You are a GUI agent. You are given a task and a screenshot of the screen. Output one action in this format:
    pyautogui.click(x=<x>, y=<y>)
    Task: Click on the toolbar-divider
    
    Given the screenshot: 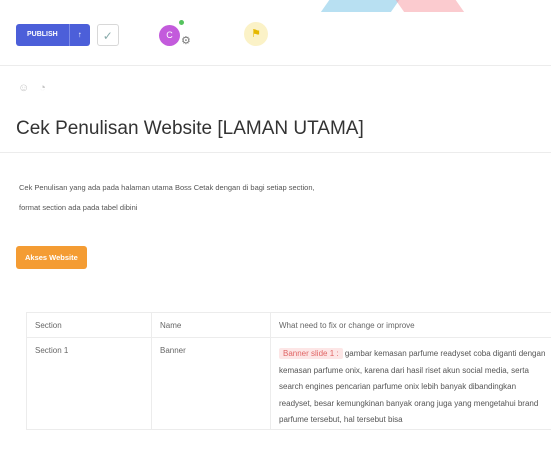 What is the action you would take?
    pyautogui.click(x=275, y=65)
    